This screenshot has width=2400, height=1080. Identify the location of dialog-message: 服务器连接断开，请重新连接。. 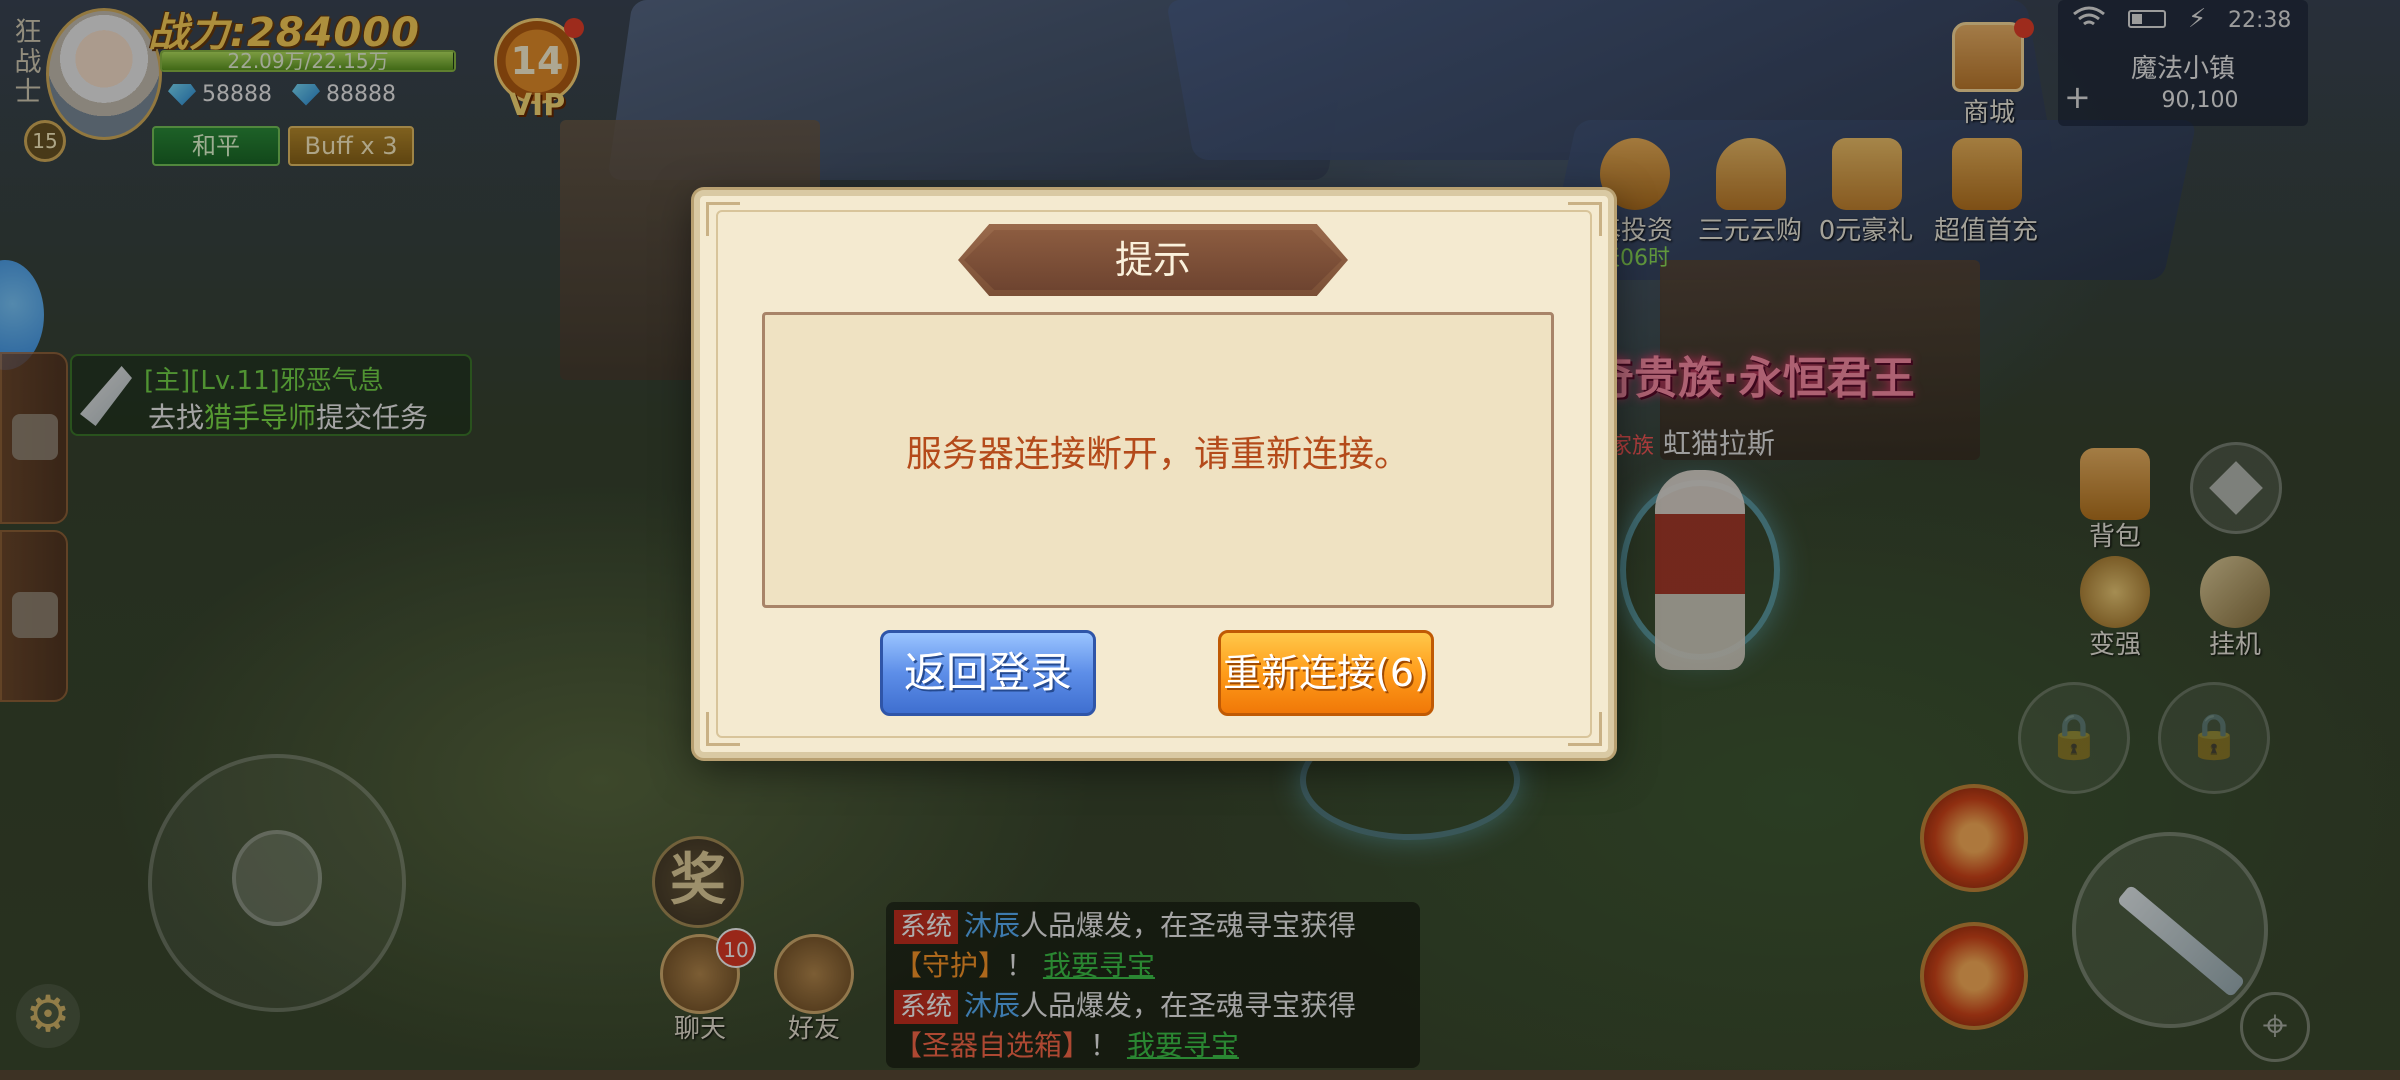
(1157, 454).